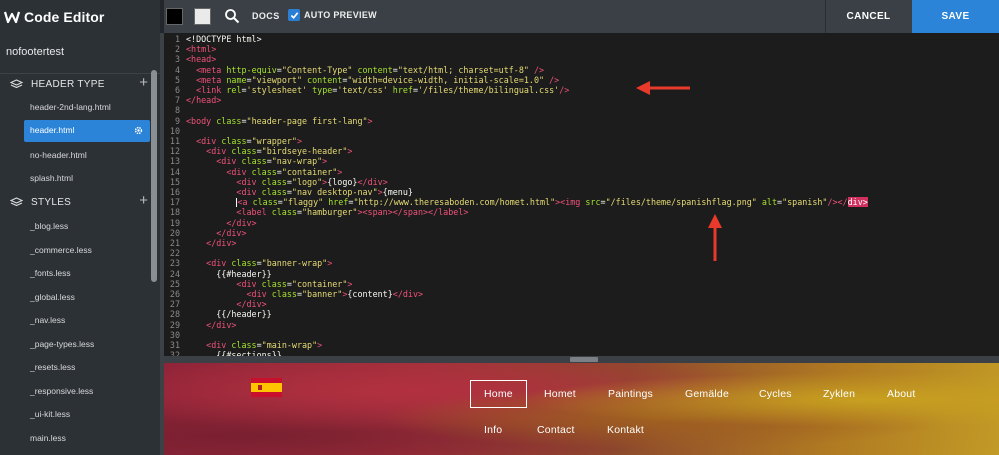 The width and height of the screenshot is (999, 455). I want to click on file-item: _global.less, so click(52, 297).